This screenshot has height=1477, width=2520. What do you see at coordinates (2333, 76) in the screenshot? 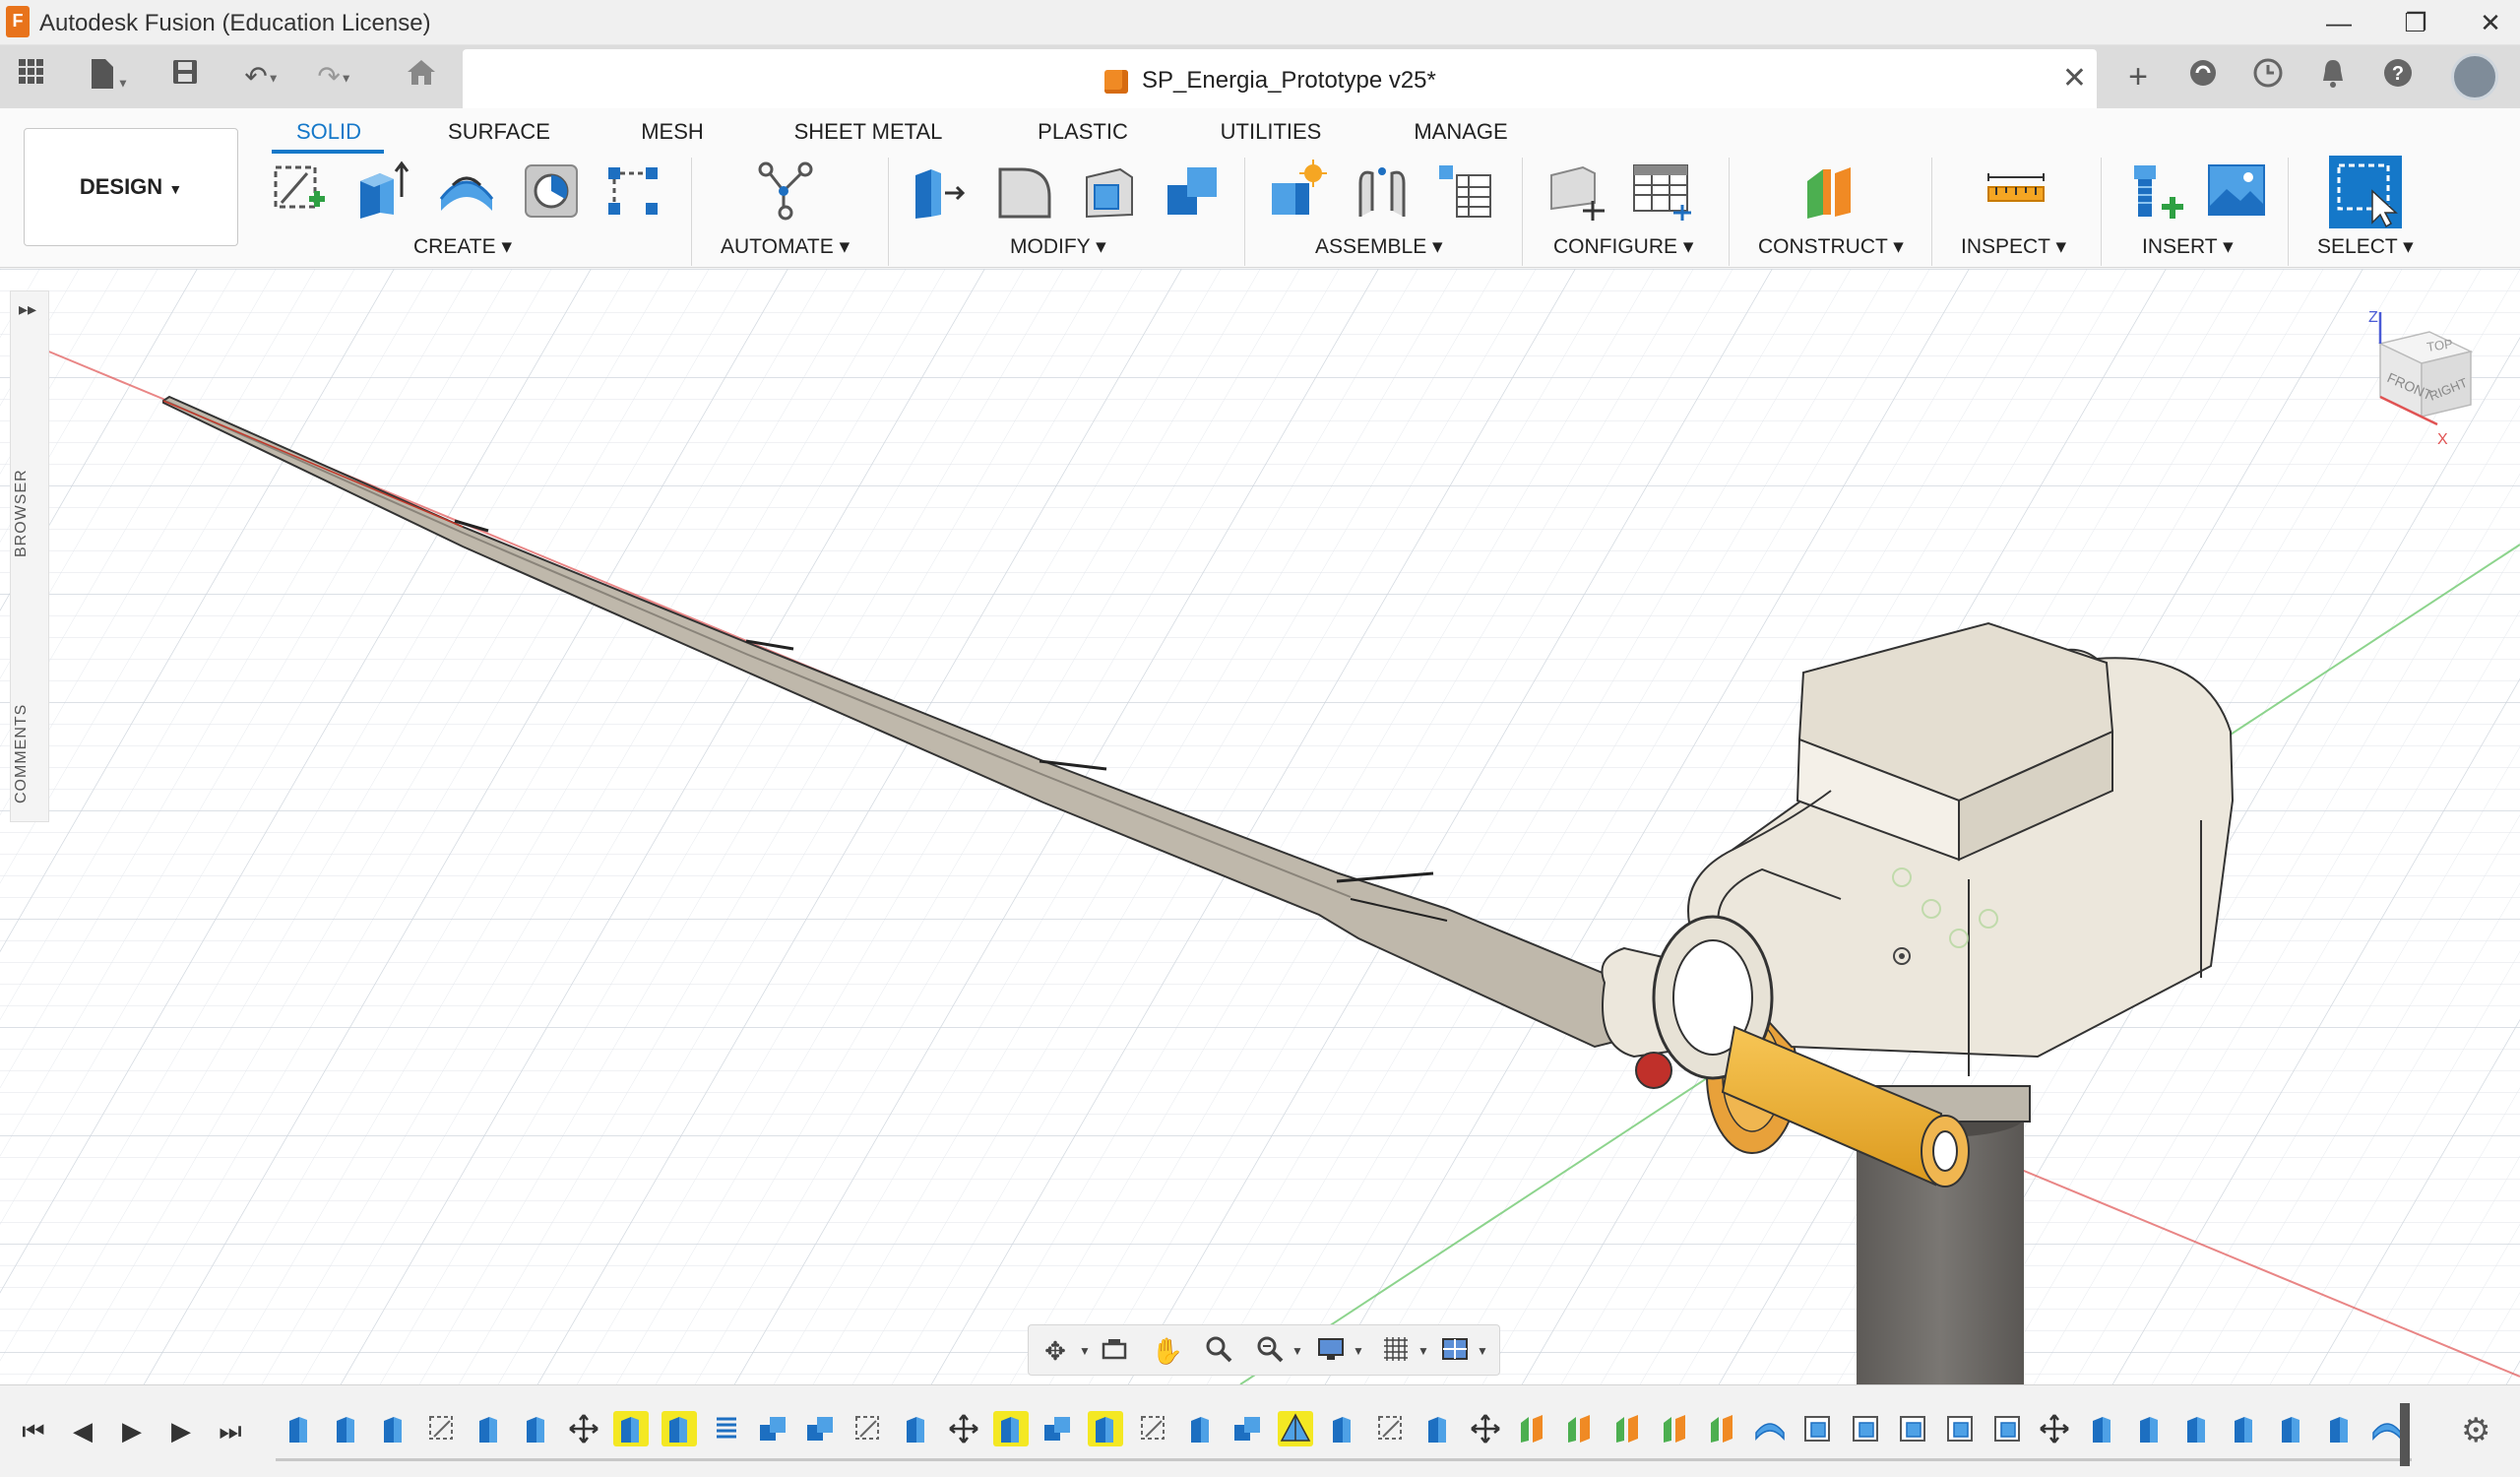
I see `notifications-icon` at bounding box center [2333, 76].